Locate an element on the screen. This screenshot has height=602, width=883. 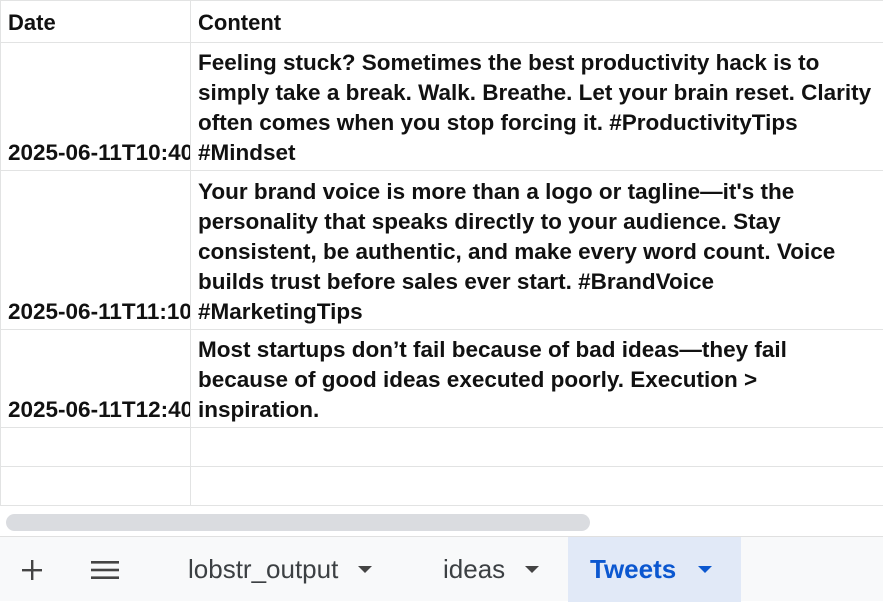
tab-label: Tweets is located at coordinates (633, 569).